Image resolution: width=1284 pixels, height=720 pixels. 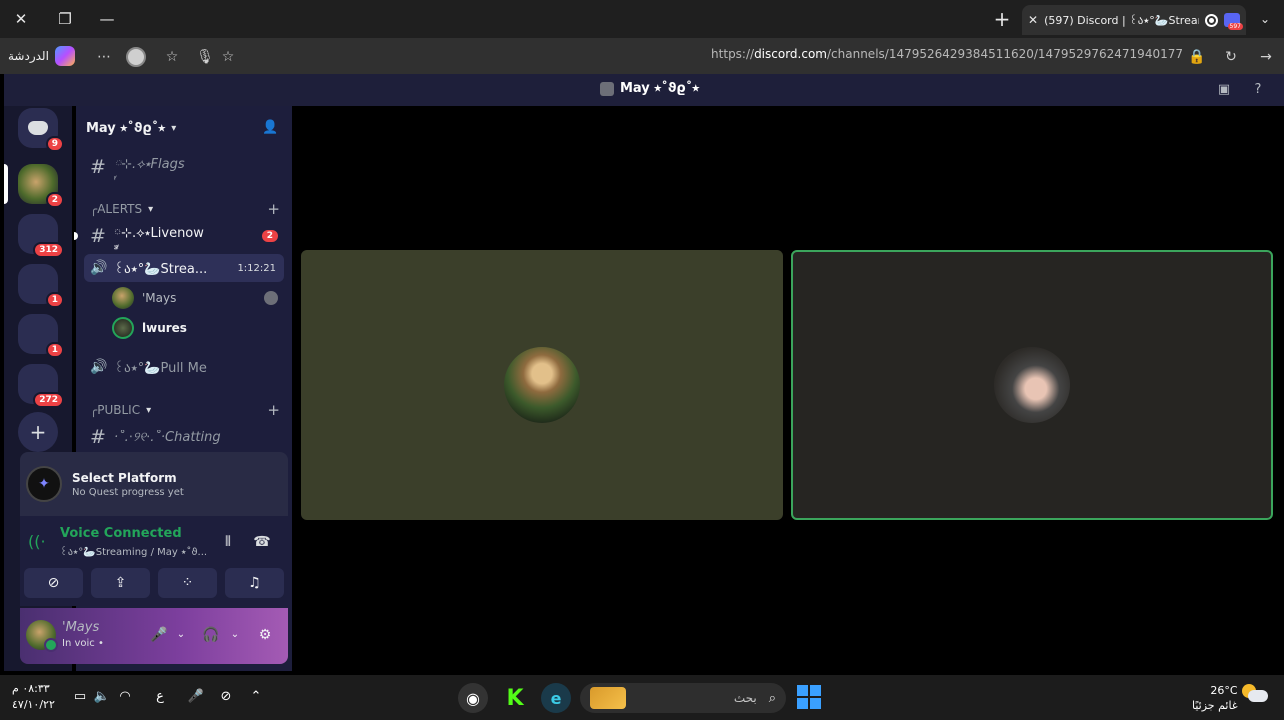 What do you see at coordinates (104, 57) in the screenshot?
I see `more-options-icon: ⋯` at bounding box center [104, 57].